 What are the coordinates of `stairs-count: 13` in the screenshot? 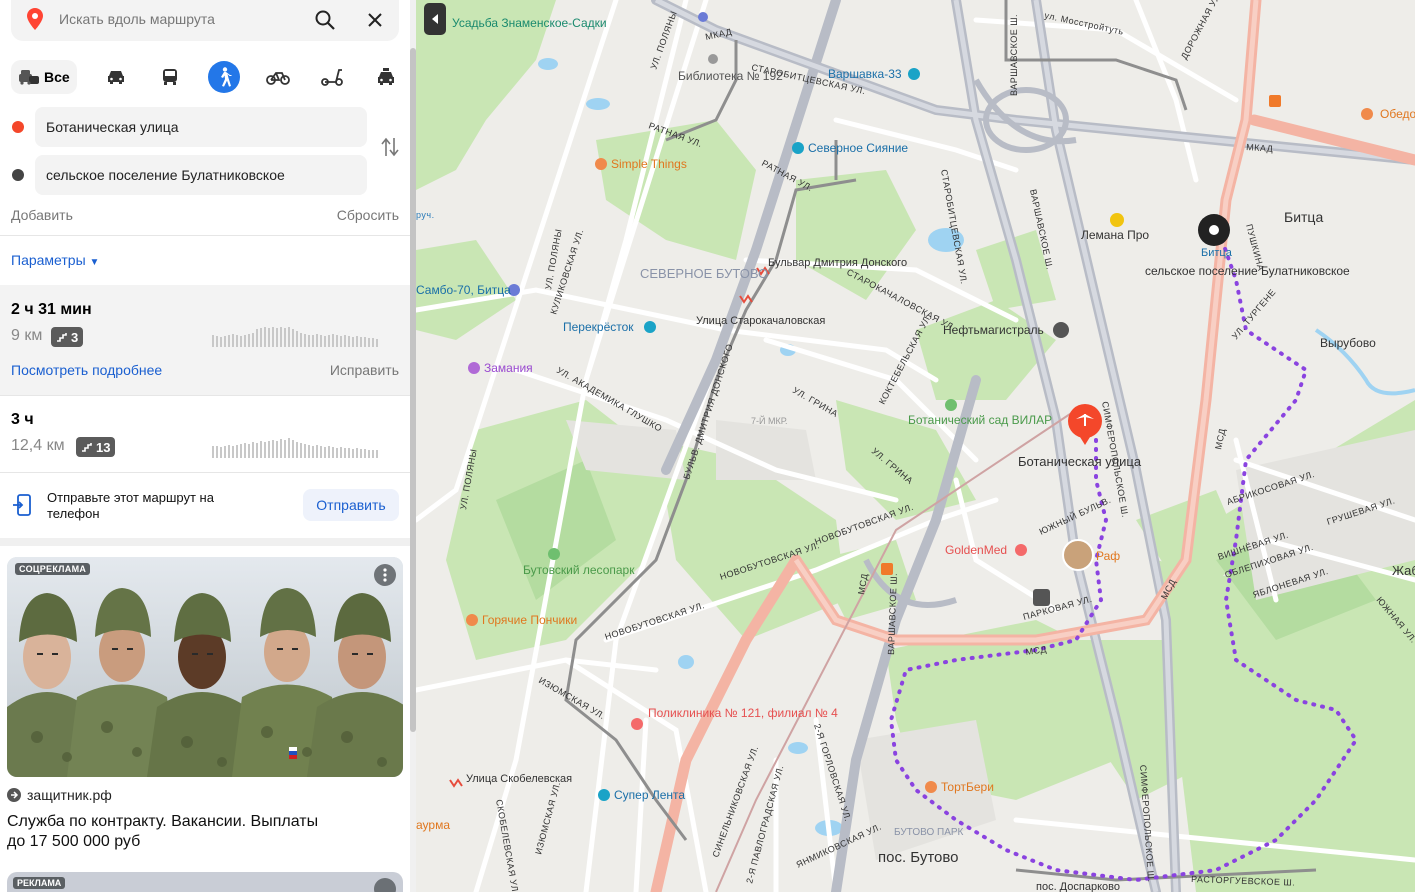 It's located at (103, 447).